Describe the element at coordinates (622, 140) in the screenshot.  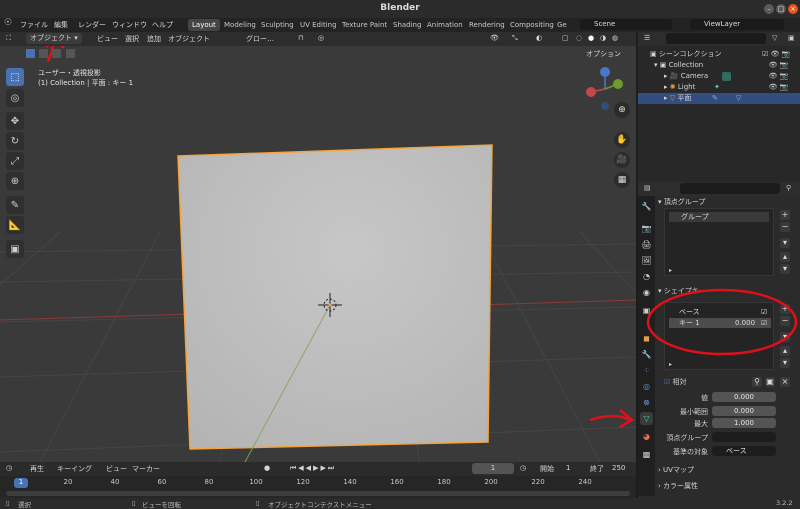
I see `pan-hand-icon: ✋` at that location.